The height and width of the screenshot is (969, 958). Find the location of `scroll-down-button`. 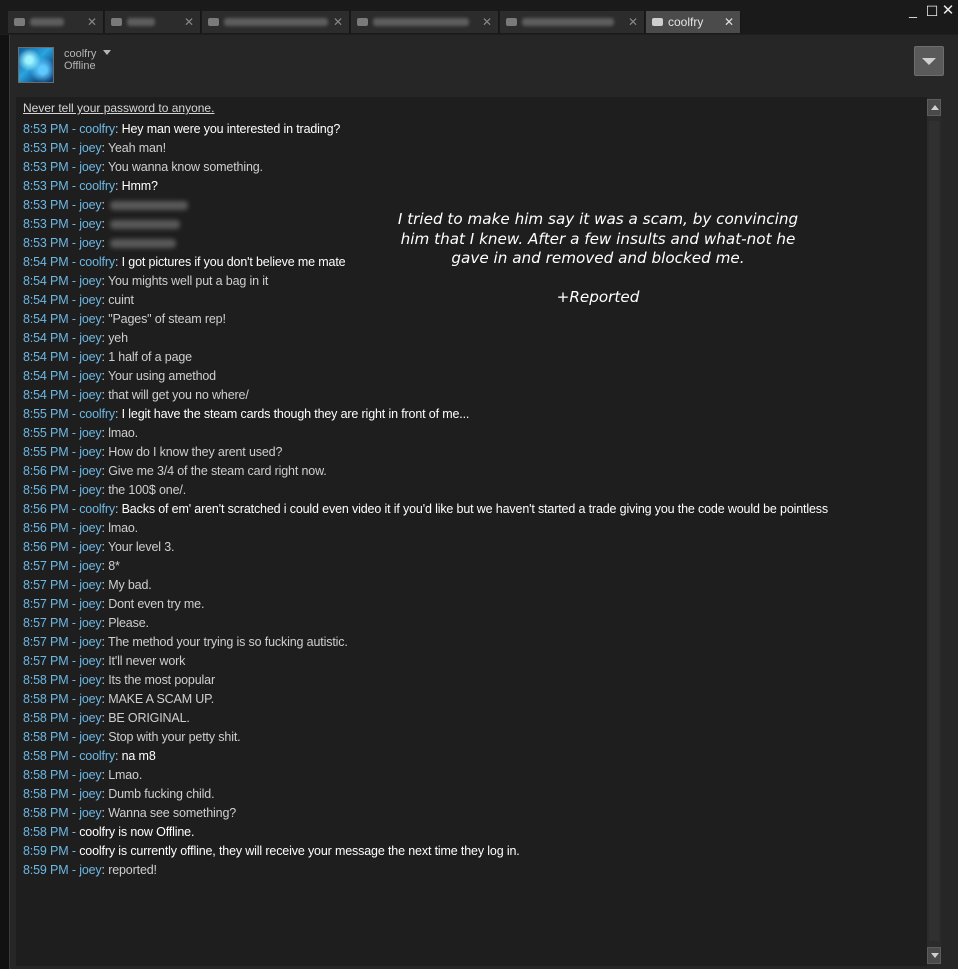

scroll-down-button is located at coordinates (934, 955).